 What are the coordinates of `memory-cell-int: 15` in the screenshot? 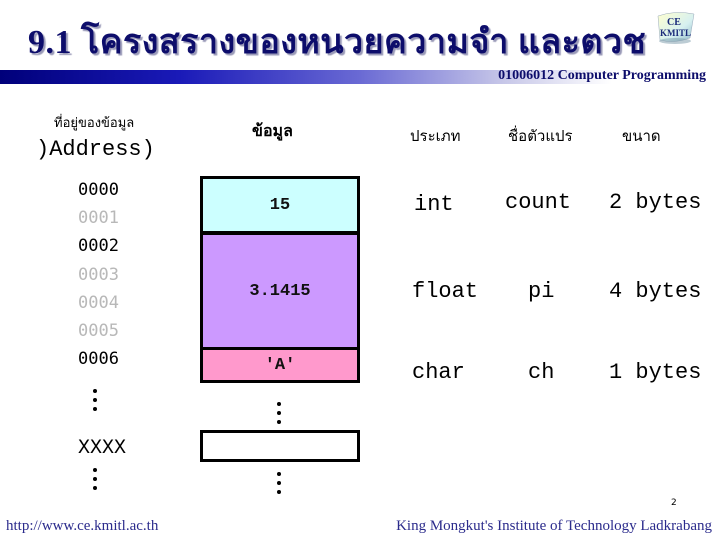 It's located at (280, 205).